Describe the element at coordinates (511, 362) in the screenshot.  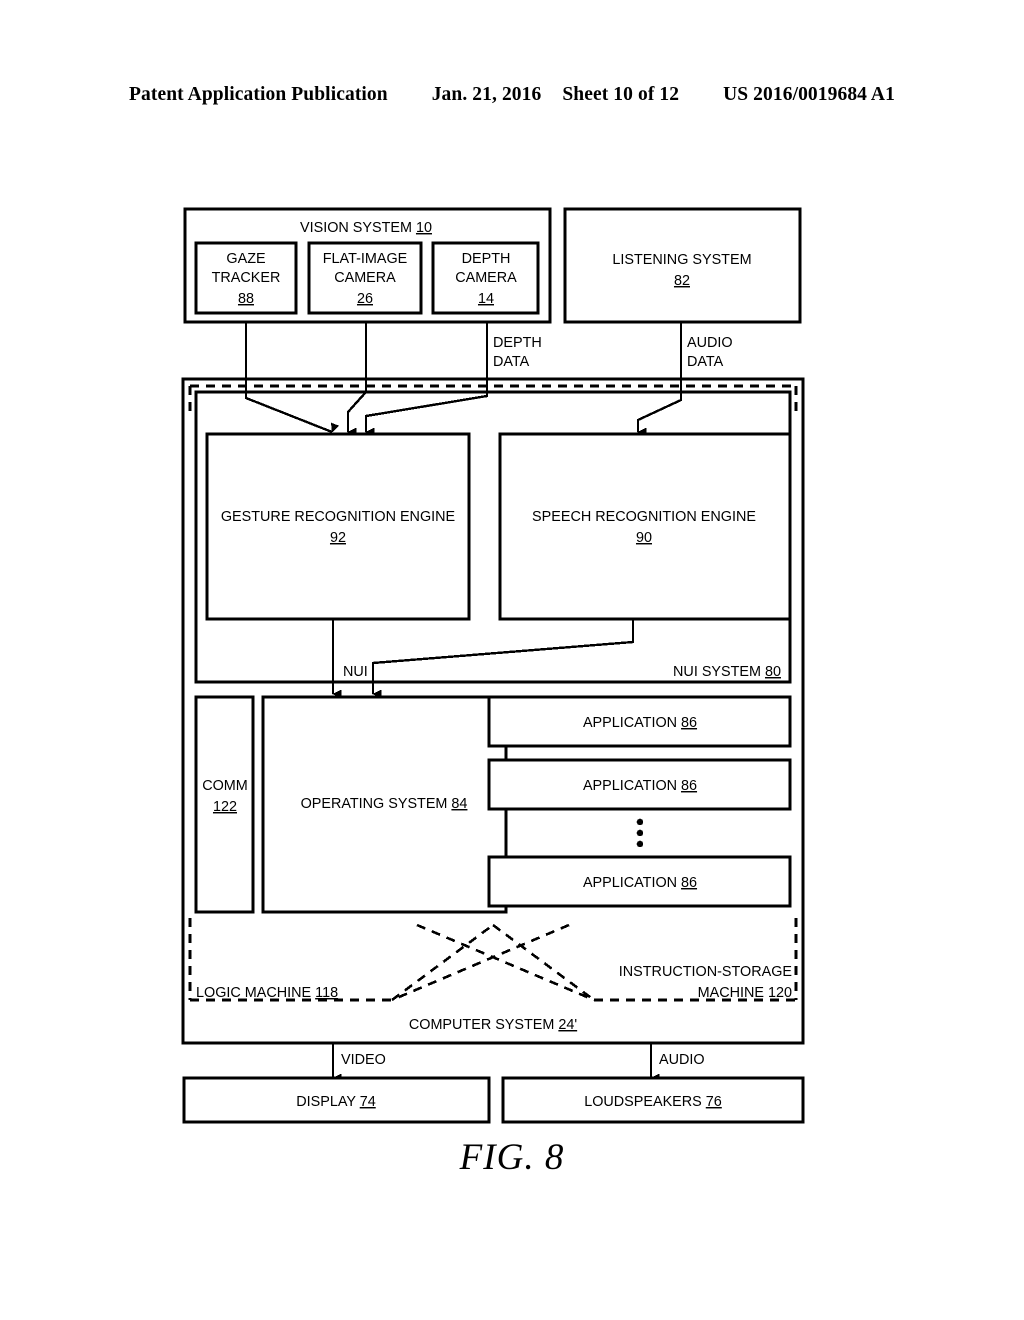
I see `depth-data-line2: DATA` at that location.